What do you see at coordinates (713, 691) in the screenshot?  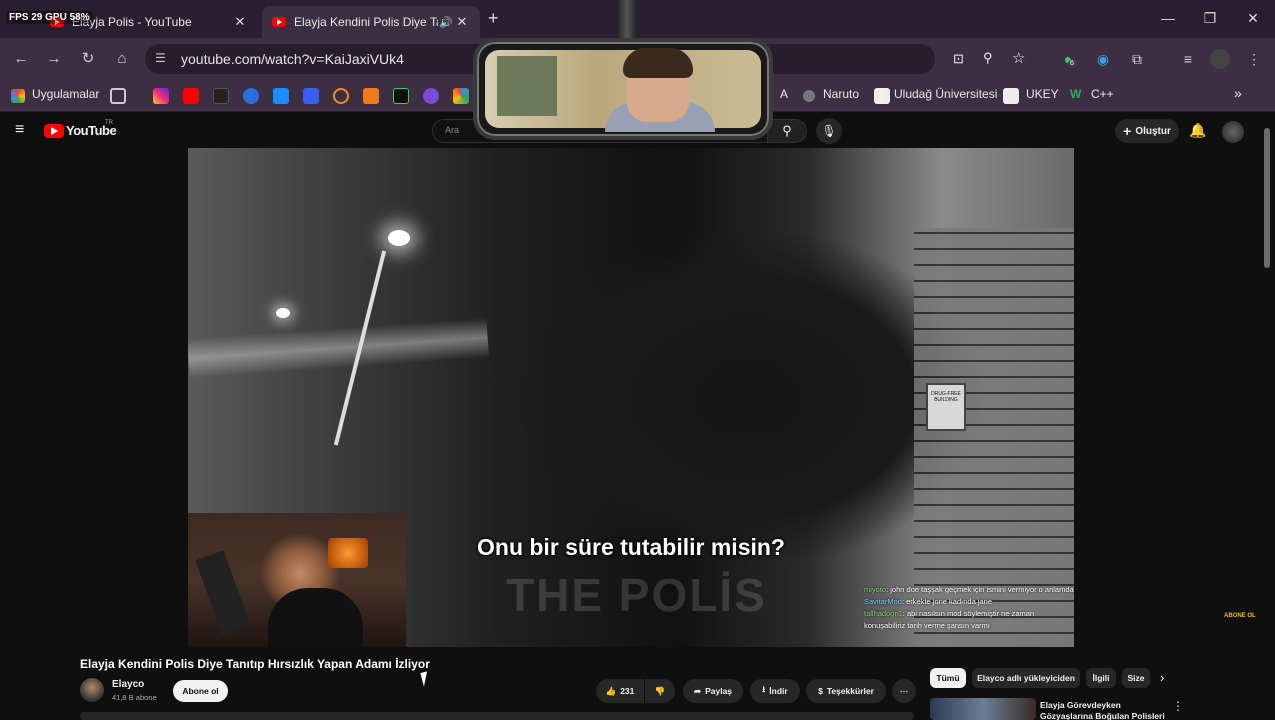 I see `share-button: ➦ Paylaş` at bounding box center [713, 691].